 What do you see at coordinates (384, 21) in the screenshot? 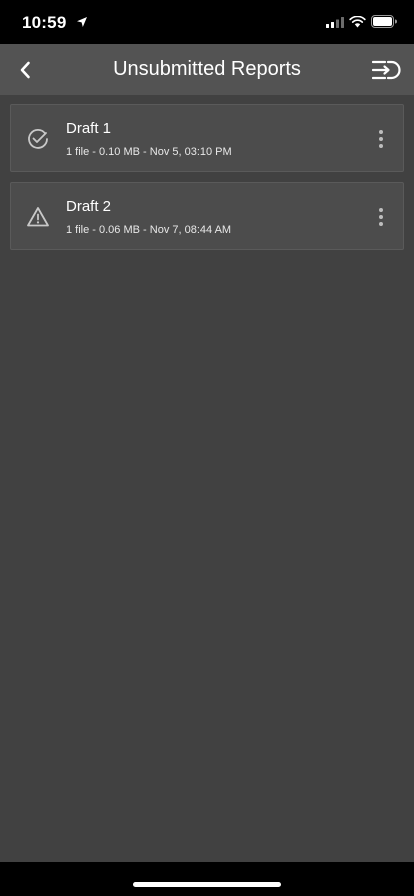
I see `battery-icon` at bounding box center [384, 21].